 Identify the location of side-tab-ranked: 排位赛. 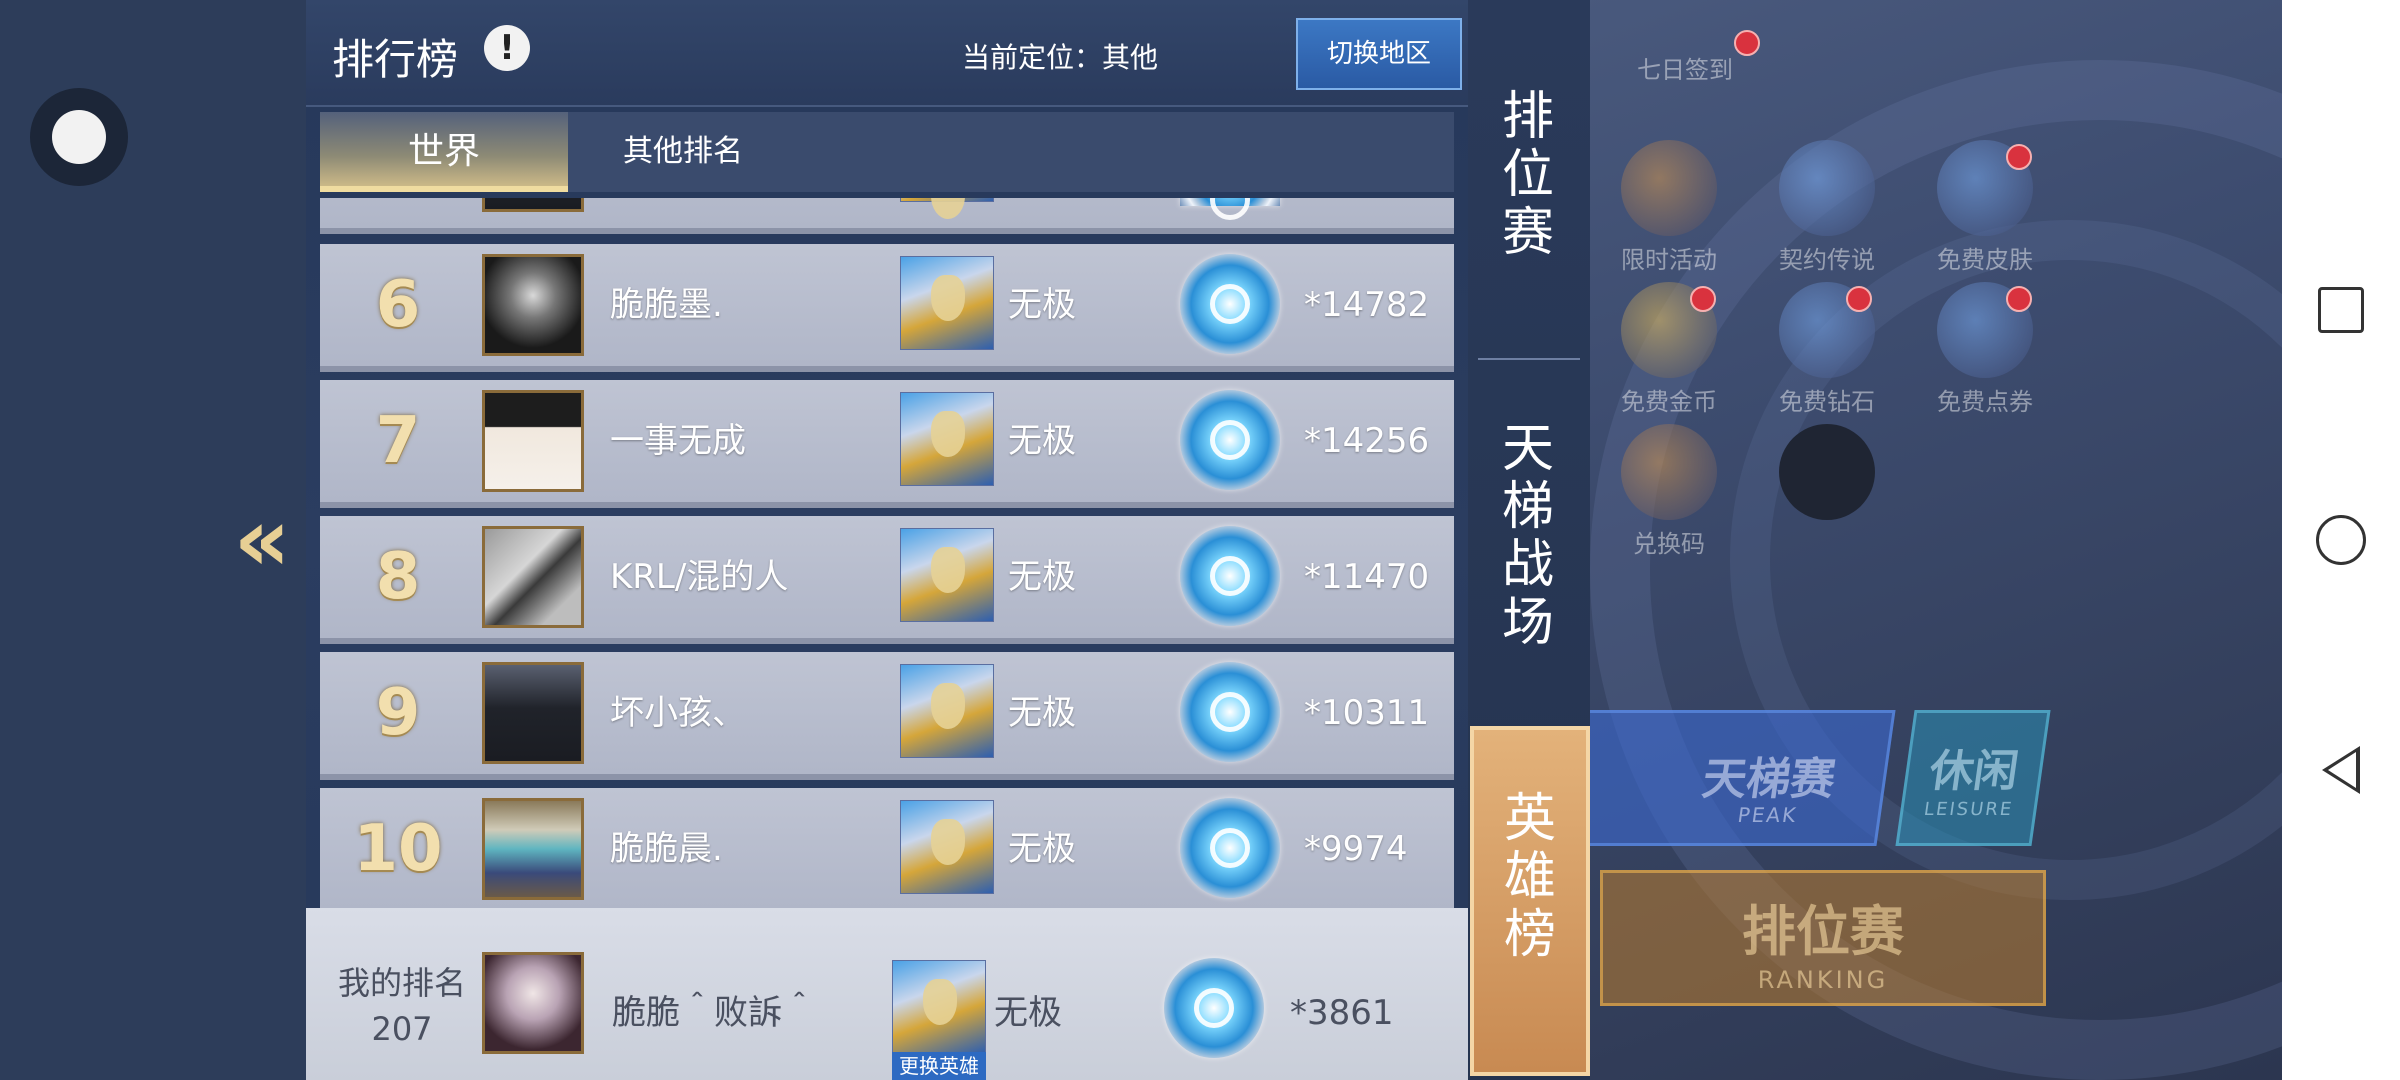
(1528, 175).